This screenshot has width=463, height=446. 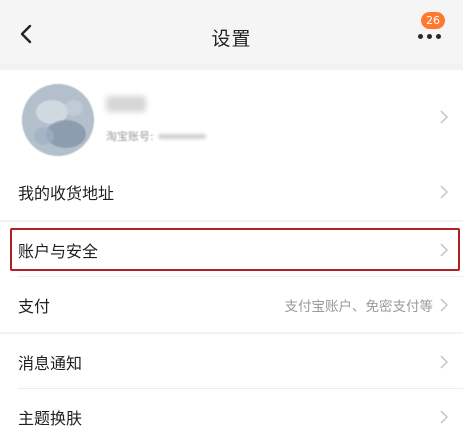 What do you see at coordinates (66, 193) in the screenshot?
I see `row-address-label: 我的收货地址` at bounding box center [66, 193].